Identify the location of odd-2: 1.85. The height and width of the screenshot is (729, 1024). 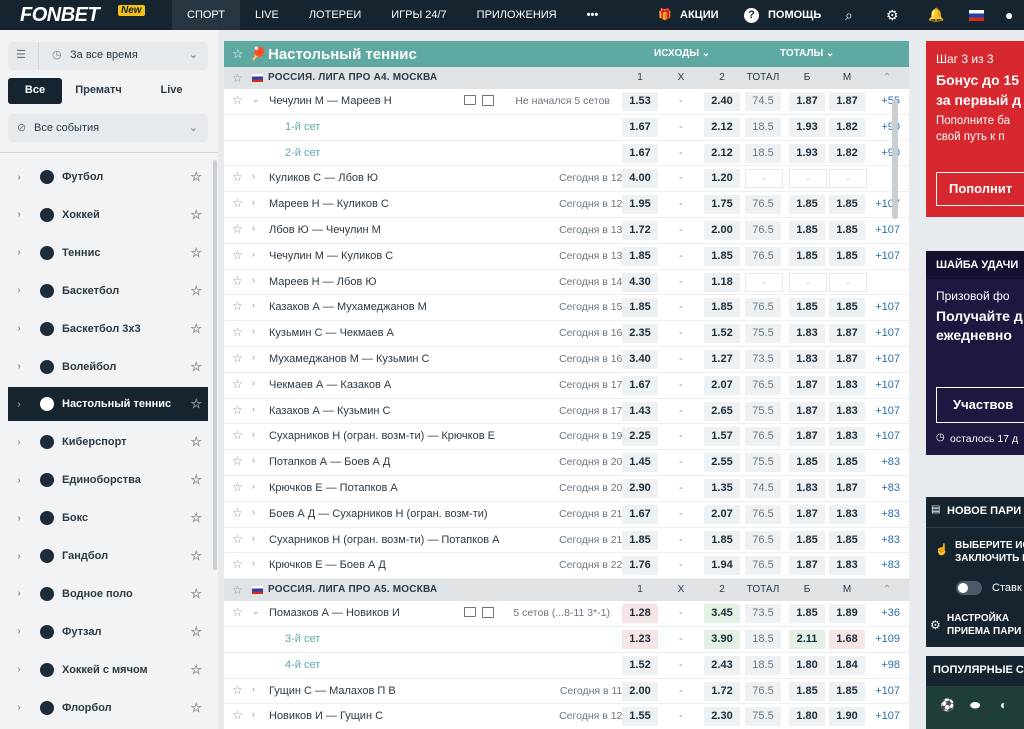
(722, 256).